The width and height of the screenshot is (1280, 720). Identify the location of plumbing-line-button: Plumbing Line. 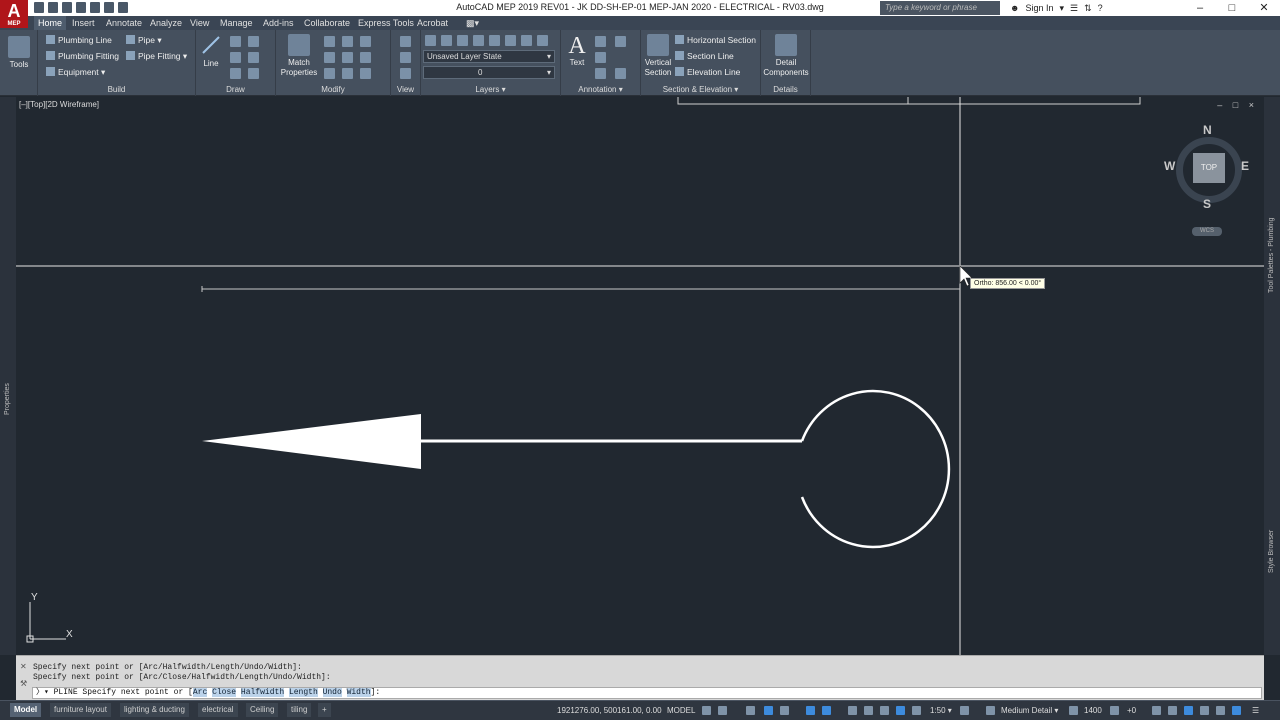
(79, 40).